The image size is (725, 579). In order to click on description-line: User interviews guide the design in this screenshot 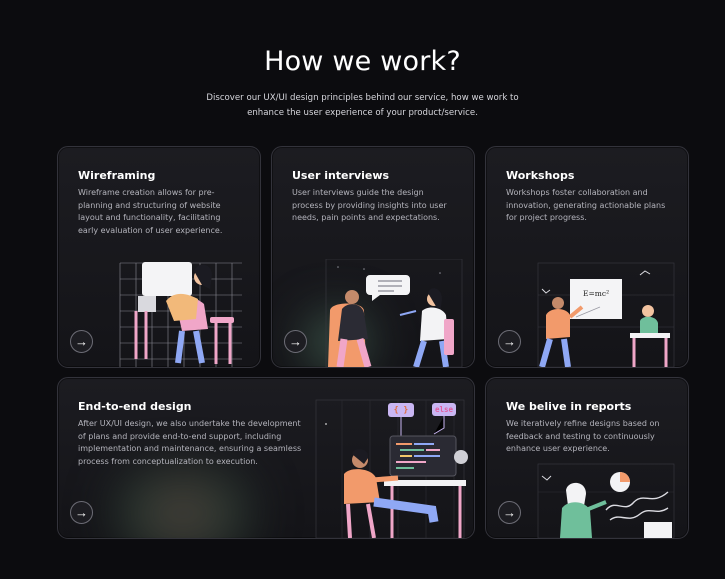, I will do `click(358, 192)`.